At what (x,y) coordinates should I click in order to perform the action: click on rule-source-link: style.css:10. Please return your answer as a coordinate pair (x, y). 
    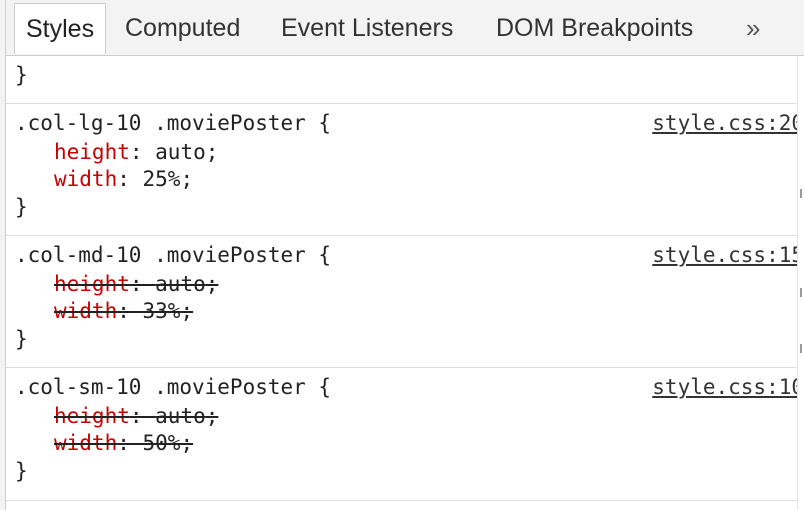
    Looking at the image, I should click on (728, 387).